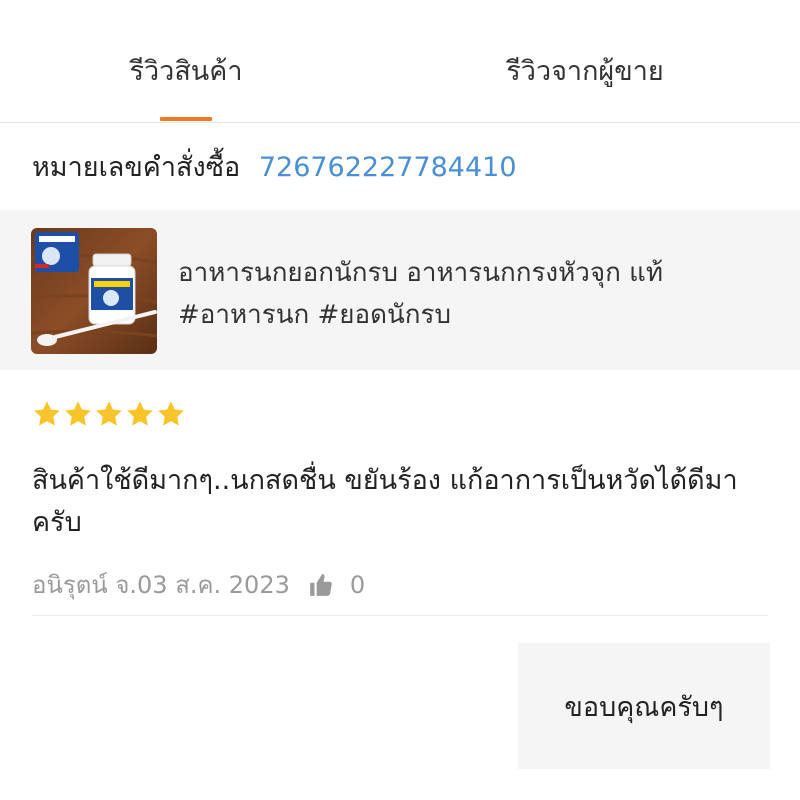 This screenshot has height=800, width=800. I want to click on like-count: 0, so click(357, 585).